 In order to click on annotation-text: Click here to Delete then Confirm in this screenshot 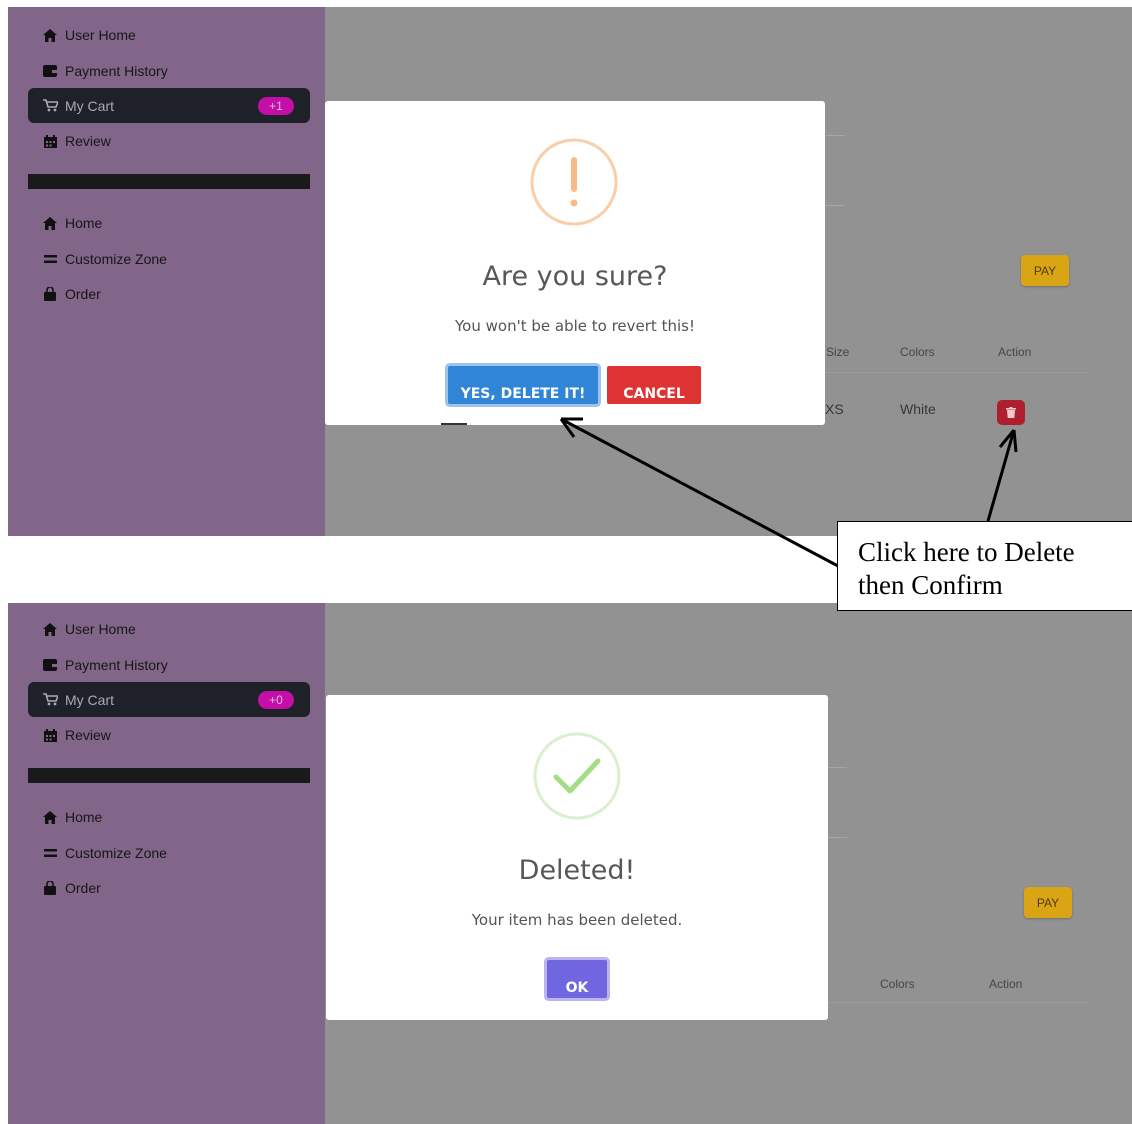, I will do `click(966, 569)`.